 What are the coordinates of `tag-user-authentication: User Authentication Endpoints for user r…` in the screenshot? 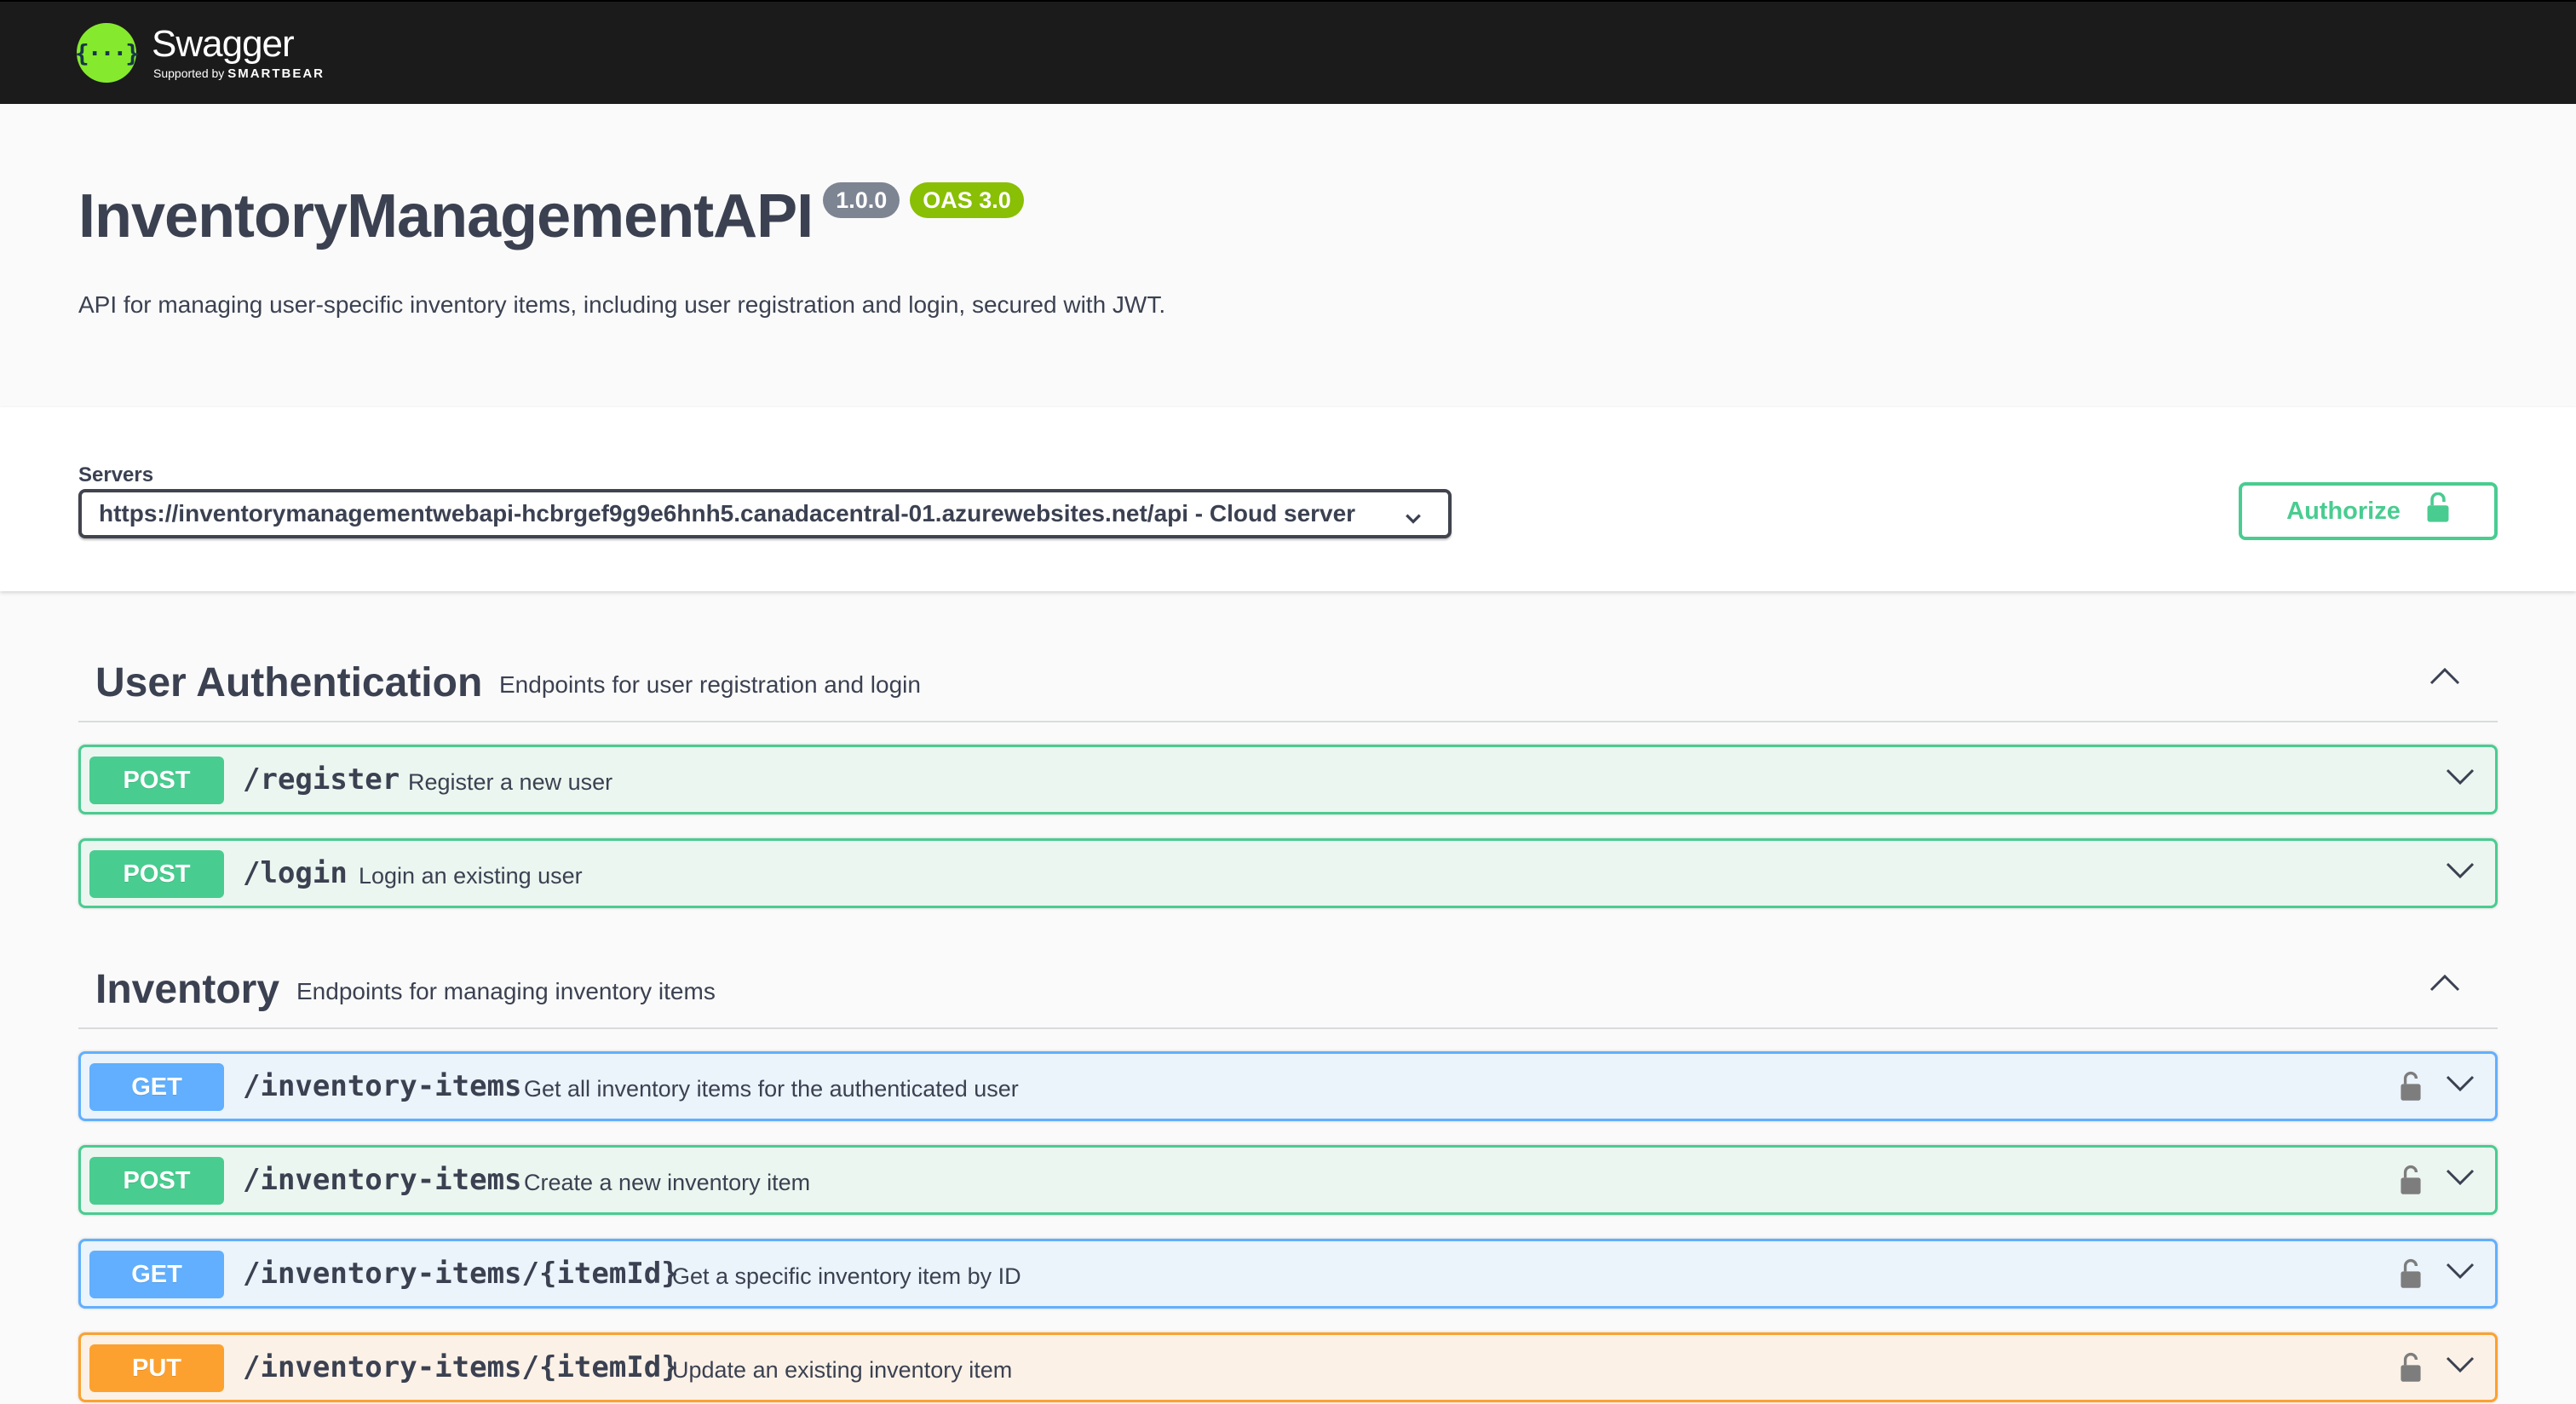 It's located at (1288, 679).